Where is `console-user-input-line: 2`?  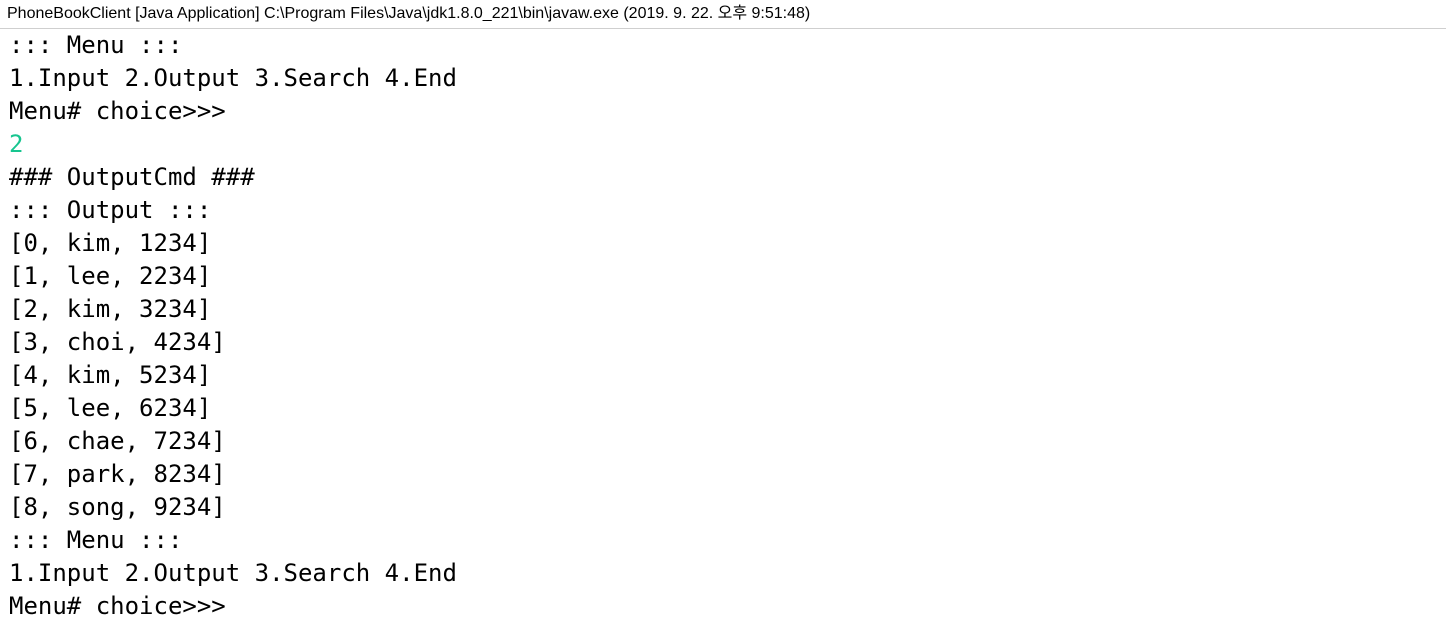 console-user-input-line: 2 is located at coordinates (16, 144).